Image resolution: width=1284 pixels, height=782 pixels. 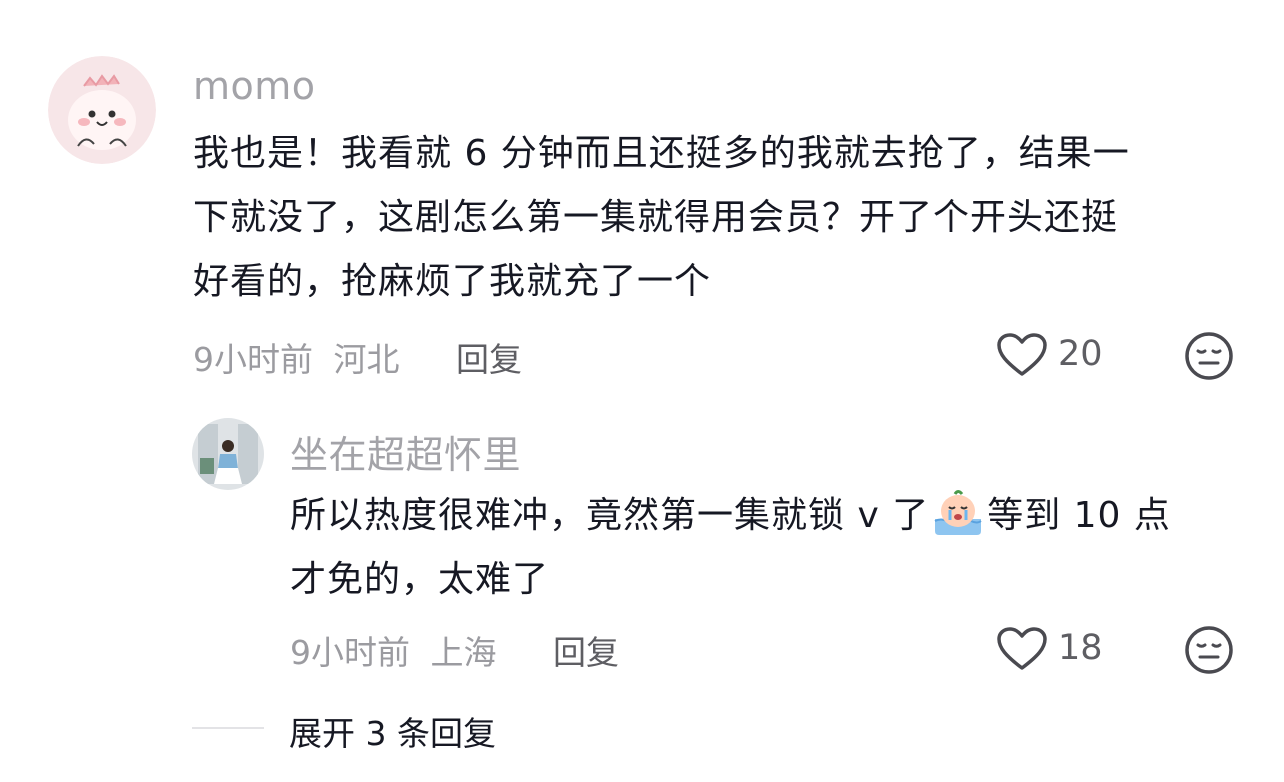 I want to click on crying-face-emoji, so click(x=958, y=512).